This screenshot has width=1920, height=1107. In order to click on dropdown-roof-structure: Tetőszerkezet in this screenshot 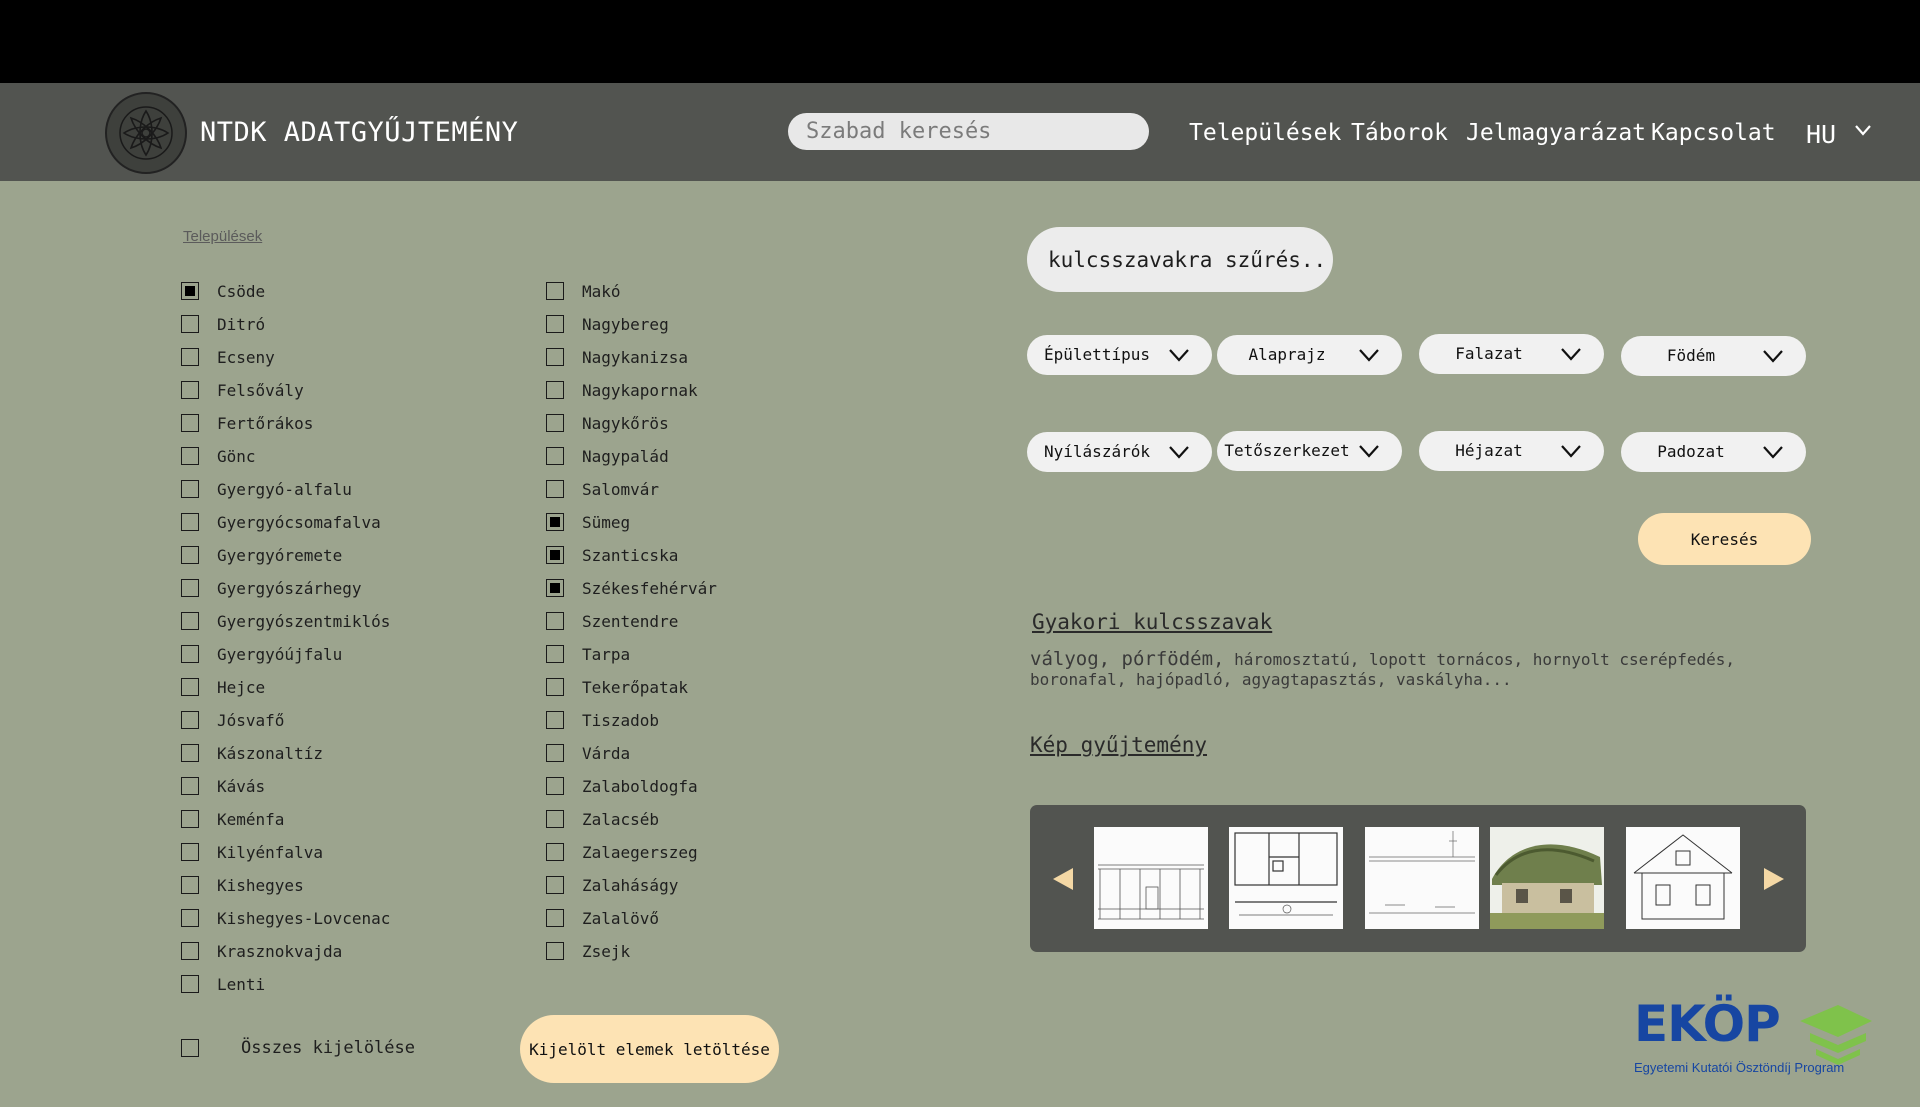, I will do `click(1309, 451)`.